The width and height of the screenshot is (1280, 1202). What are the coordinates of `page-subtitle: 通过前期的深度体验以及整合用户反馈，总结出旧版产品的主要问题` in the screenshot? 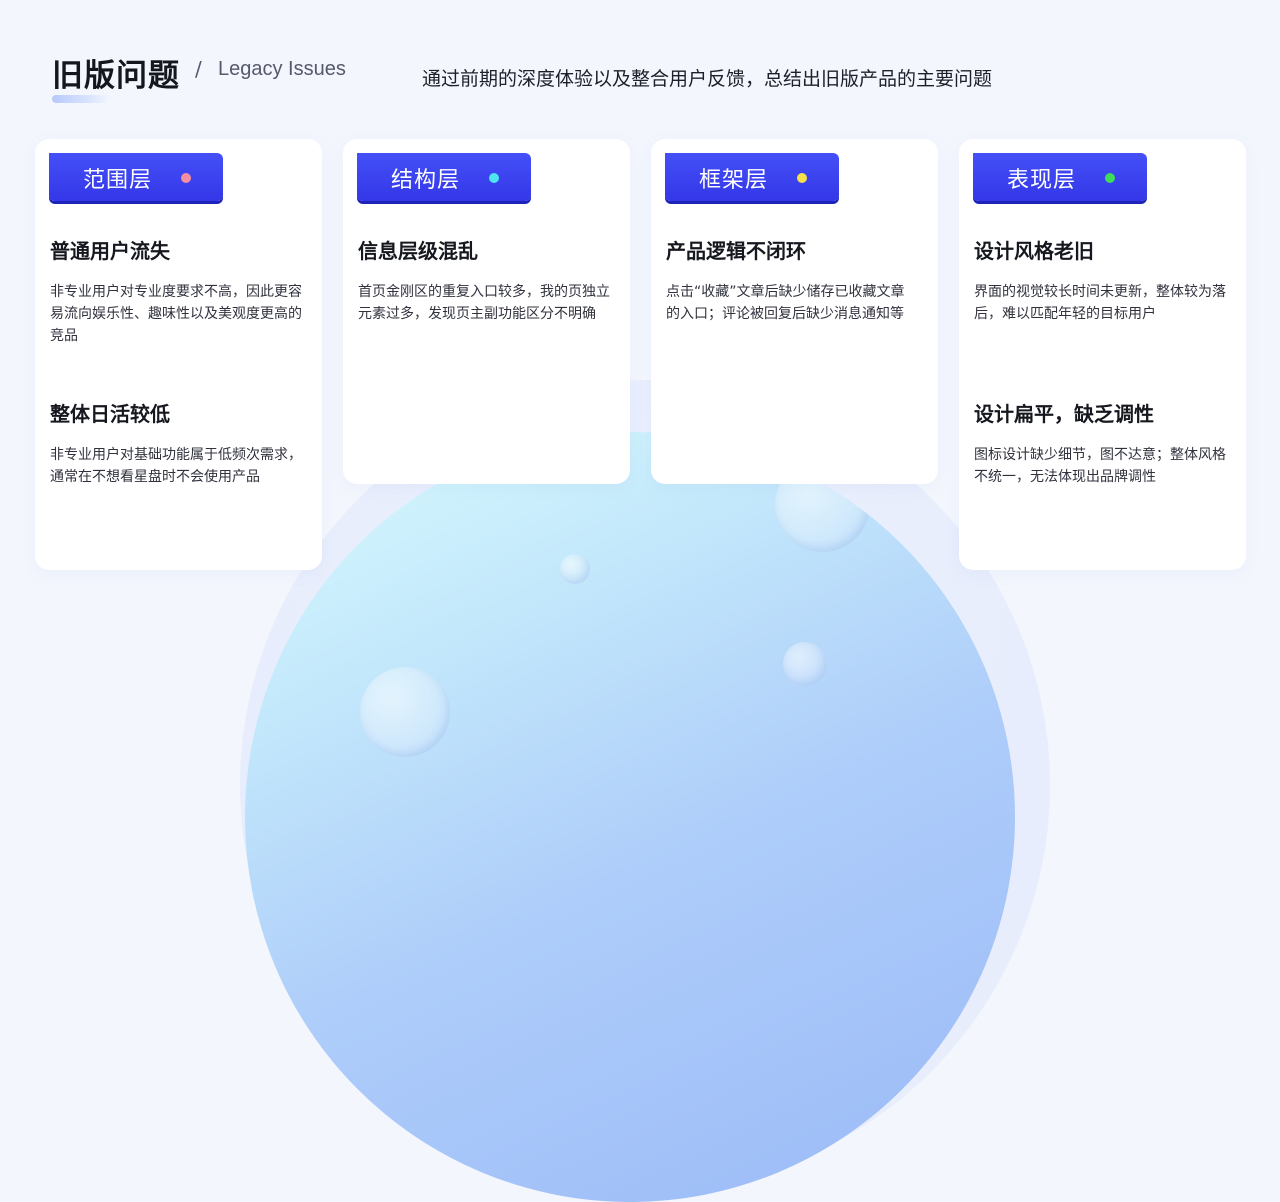 It's located at (707, 79).